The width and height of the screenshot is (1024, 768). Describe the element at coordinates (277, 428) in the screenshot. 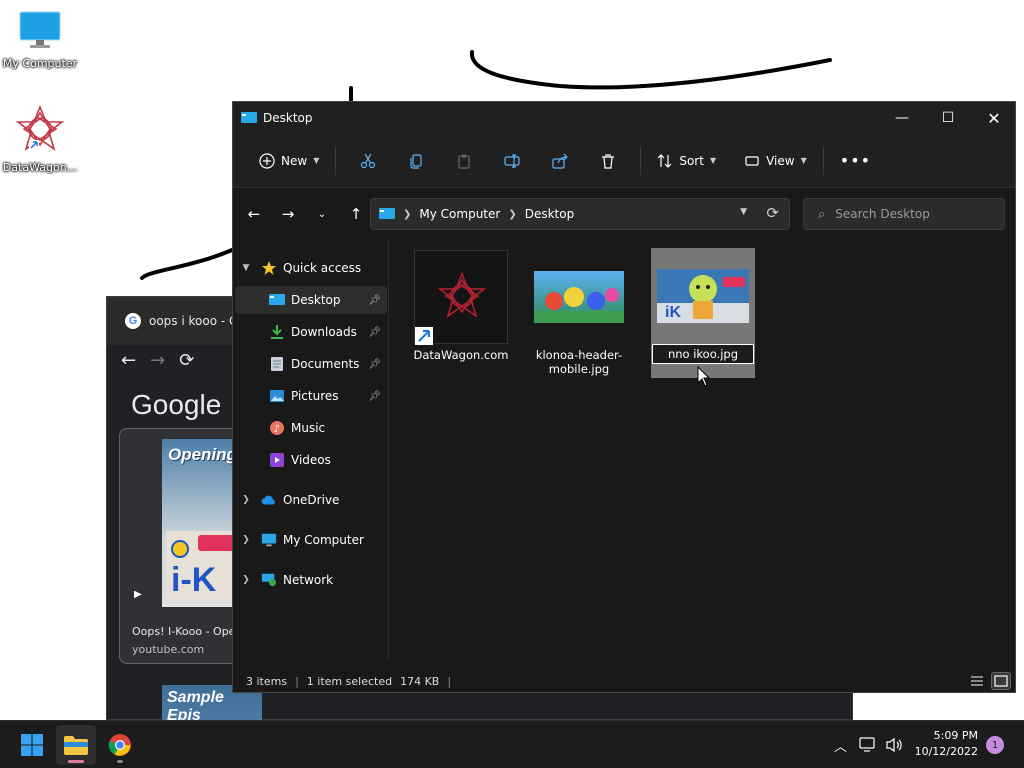

I see `music-icon: ♪` at that location.